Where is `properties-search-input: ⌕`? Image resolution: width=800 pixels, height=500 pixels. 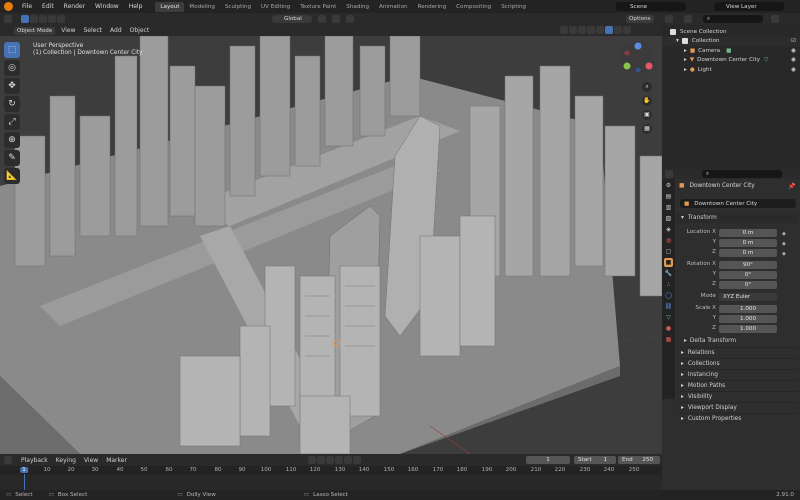 properties-search-input: ⌕ is located at coordinates (742, 174).